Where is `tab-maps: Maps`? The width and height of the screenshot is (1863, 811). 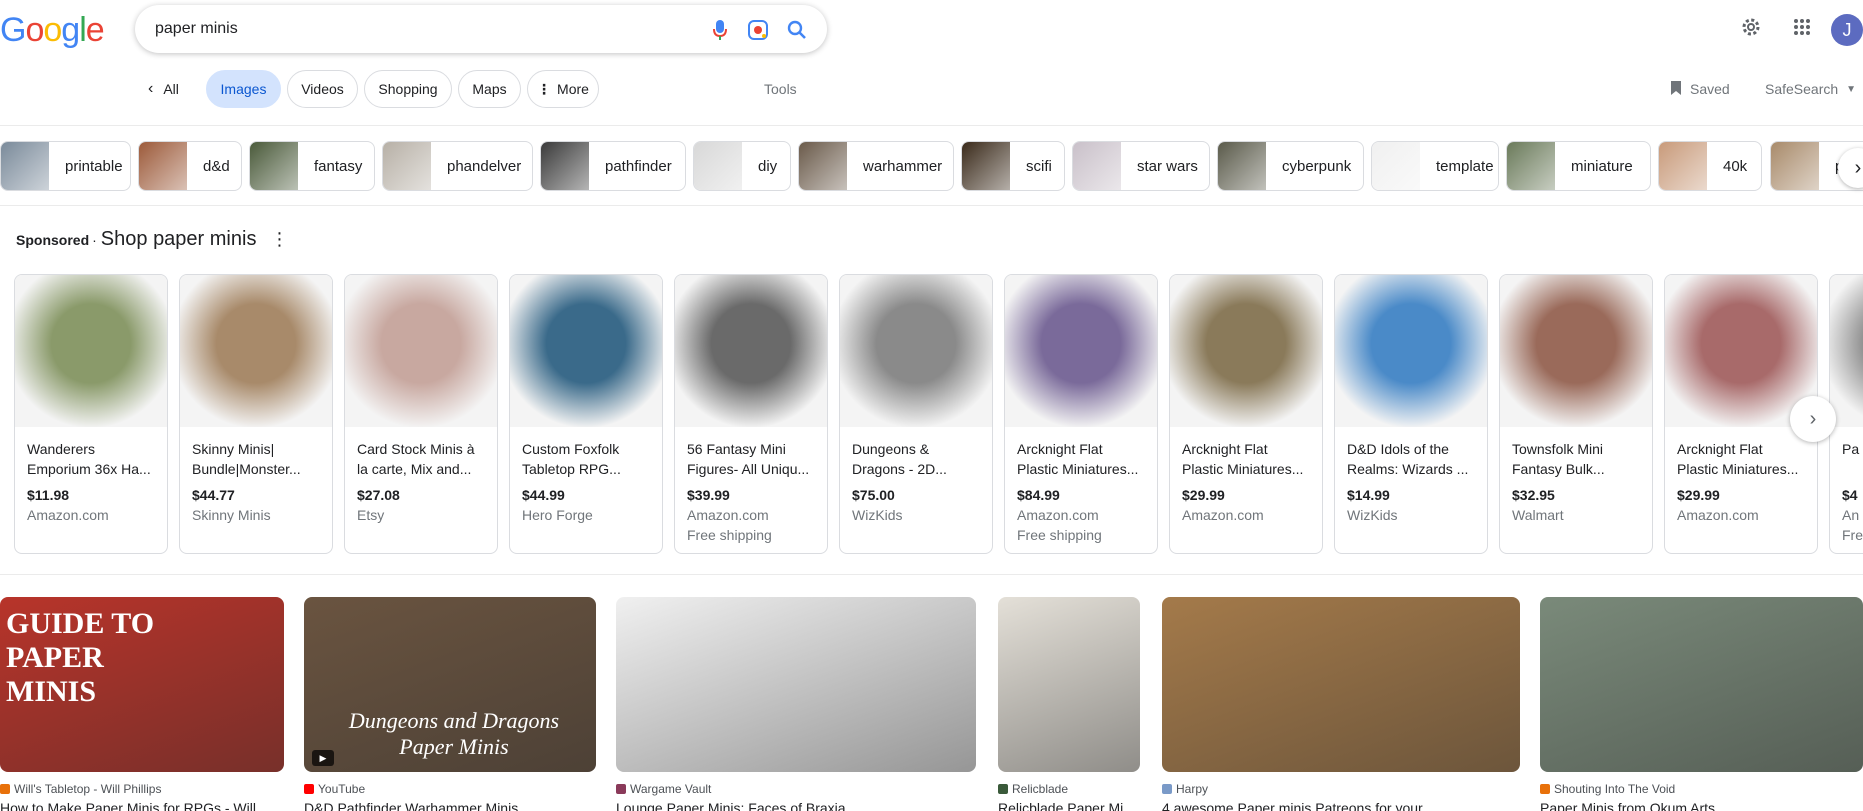
tab-maps: Maps is located at coordinates (489, 89).